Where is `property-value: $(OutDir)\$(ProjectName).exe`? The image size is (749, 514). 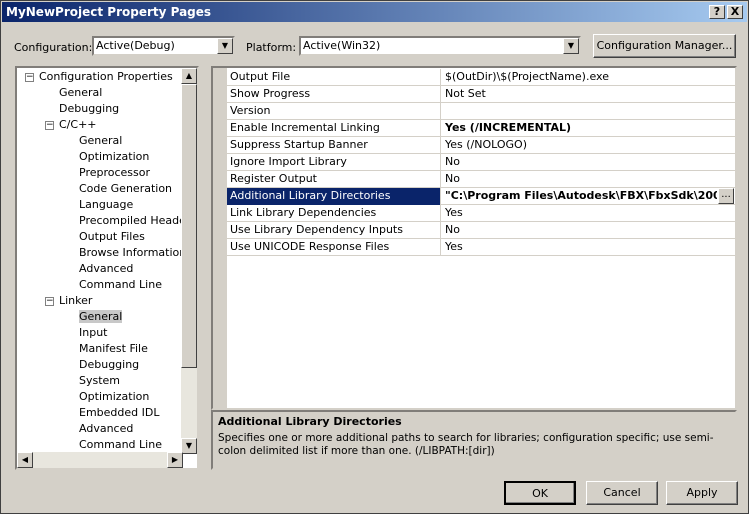 property-value: $(OutDir)\$(ProjectName).exe is located at coordinates (588, 77).